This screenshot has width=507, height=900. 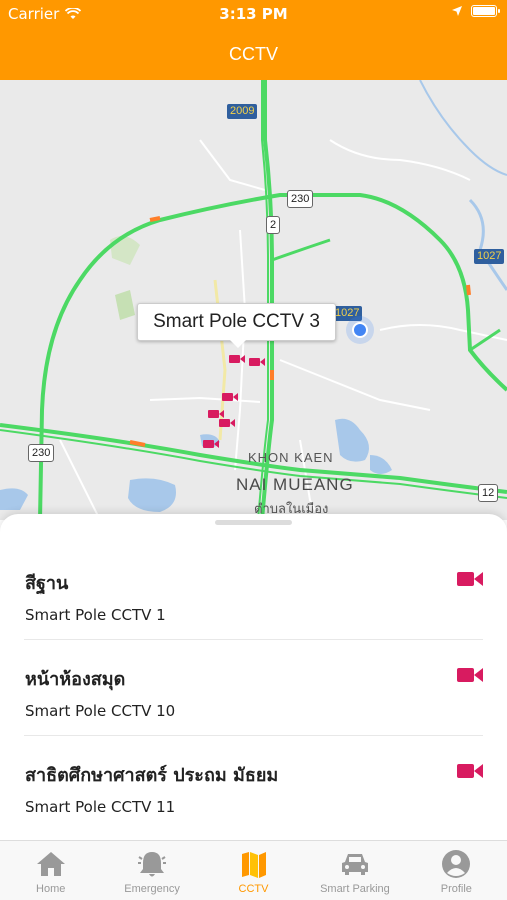 I want to click on tab-label: CCTV, so click(x=253, y=889).